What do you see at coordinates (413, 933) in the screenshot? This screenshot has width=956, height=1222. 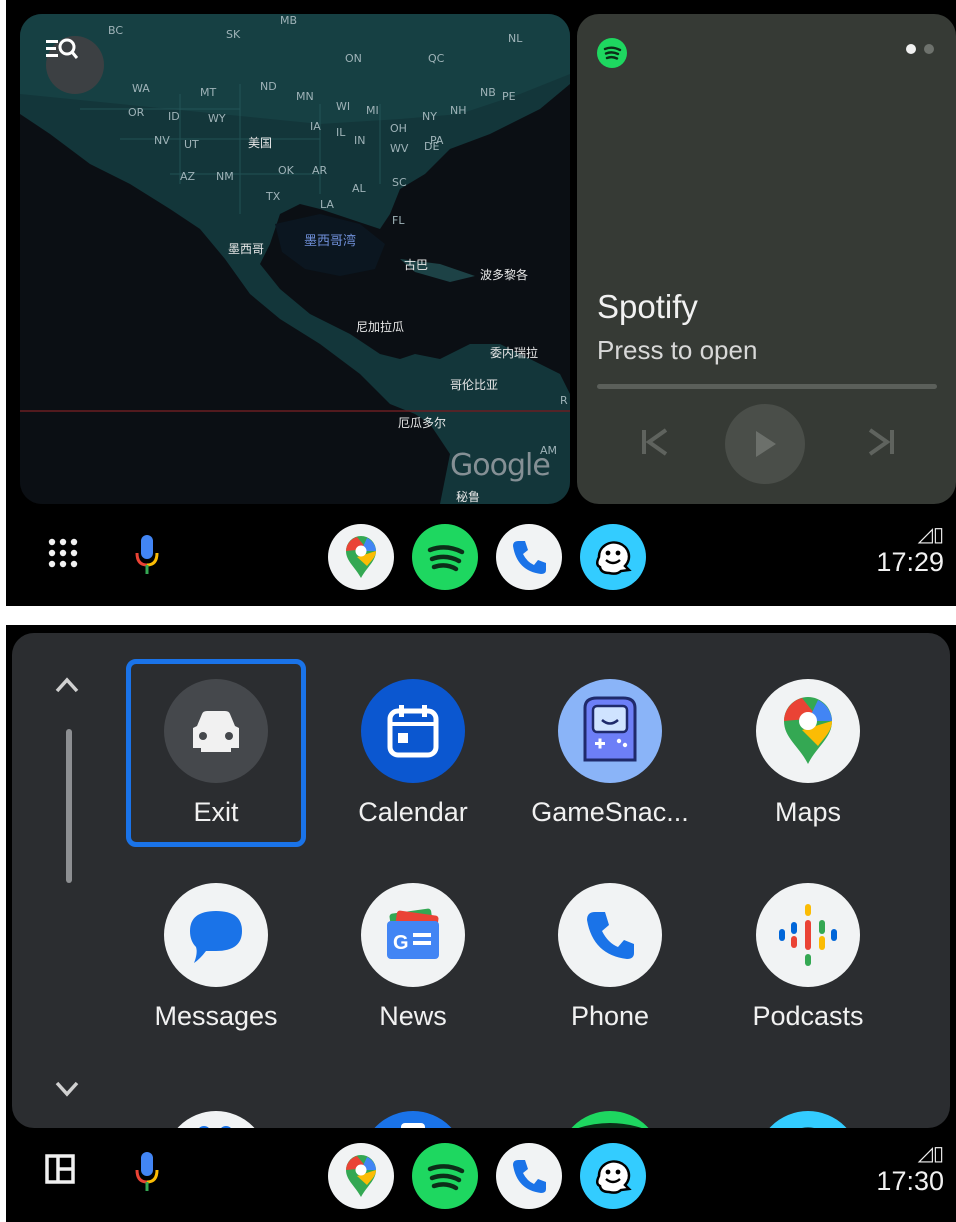 I see `news-icon: G` at bounding box center [413, 933].